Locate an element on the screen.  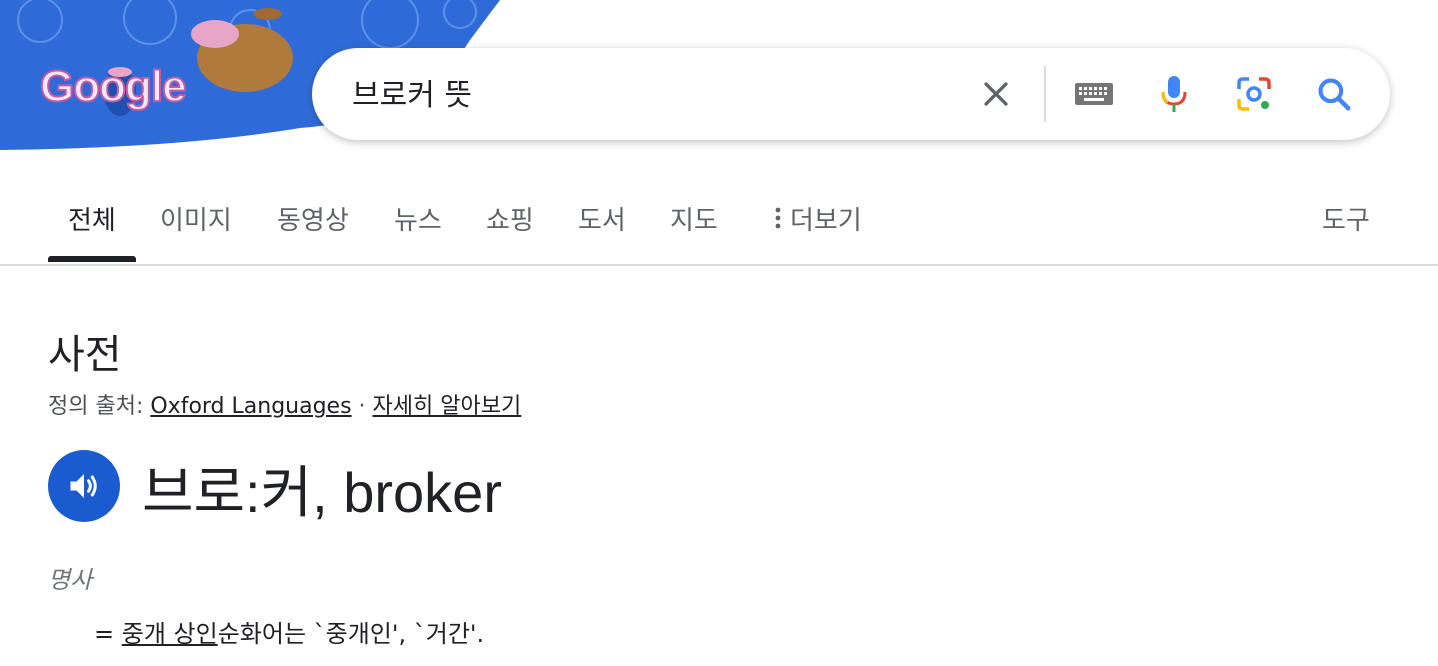
pronunciation-button is located at coordinates (84, 486).